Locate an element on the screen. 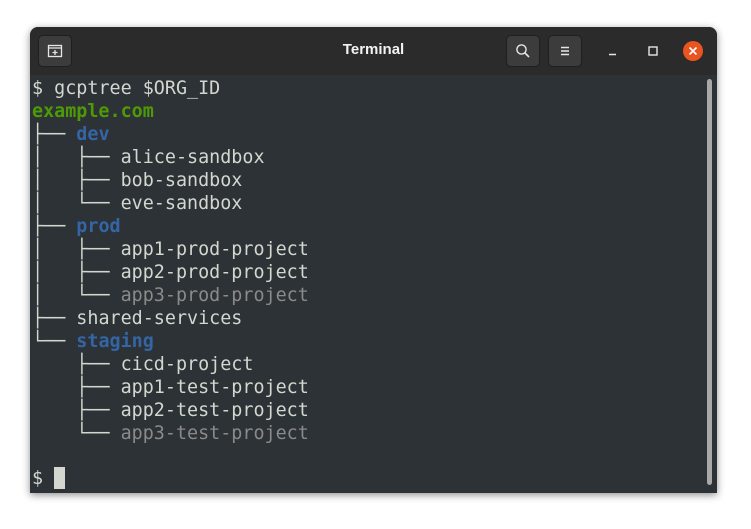  project-name: app1-prod-project is located at coordinates (214, 249).